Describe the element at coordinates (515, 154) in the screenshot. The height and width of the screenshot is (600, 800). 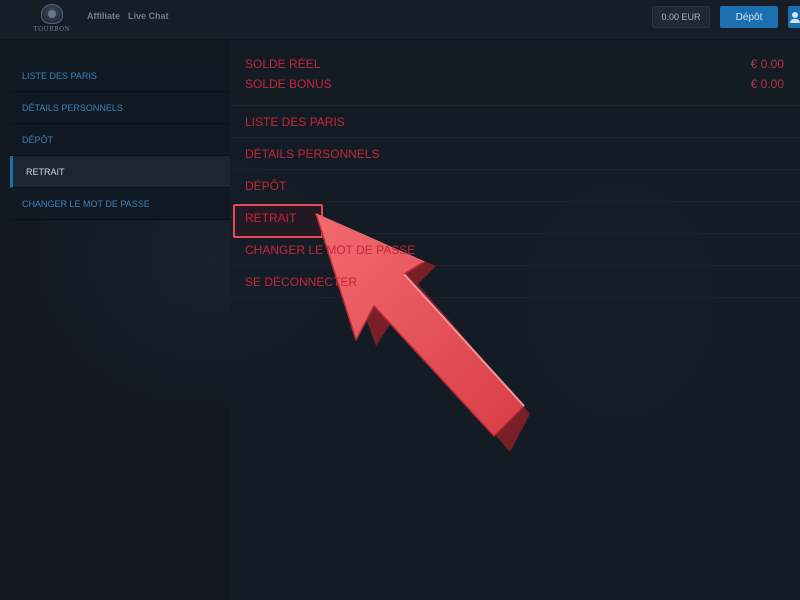
I see `menu-item-personal-details: DÉTAILS PERSONNELS` at that location.